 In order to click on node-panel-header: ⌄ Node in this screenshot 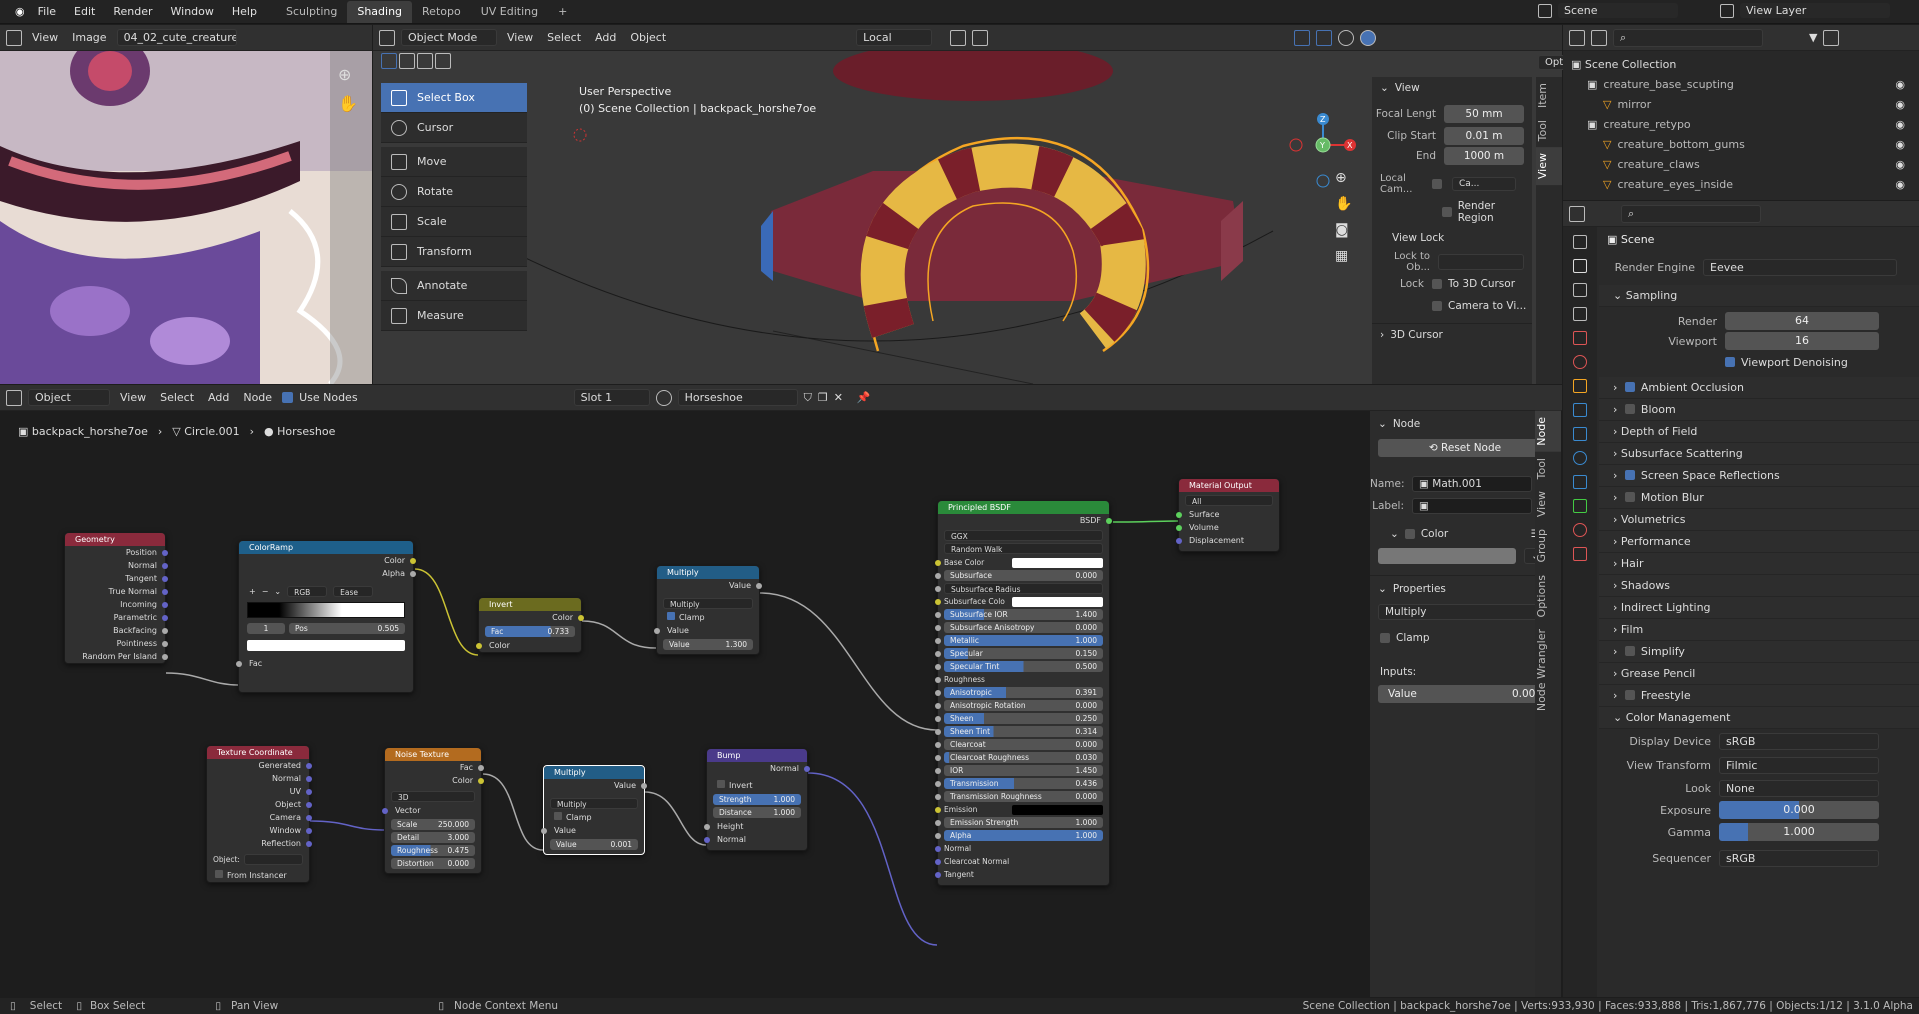, I will do `click(1465, 424)`.